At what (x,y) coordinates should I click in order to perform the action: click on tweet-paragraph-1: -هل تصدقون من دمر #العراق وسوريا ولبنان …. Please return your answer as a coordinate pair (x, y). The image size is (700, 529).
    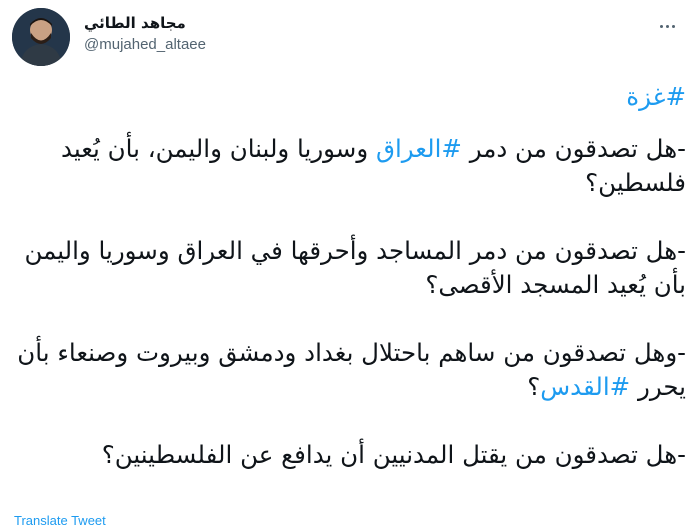
    Looking at the image, I should click on (348, 166).